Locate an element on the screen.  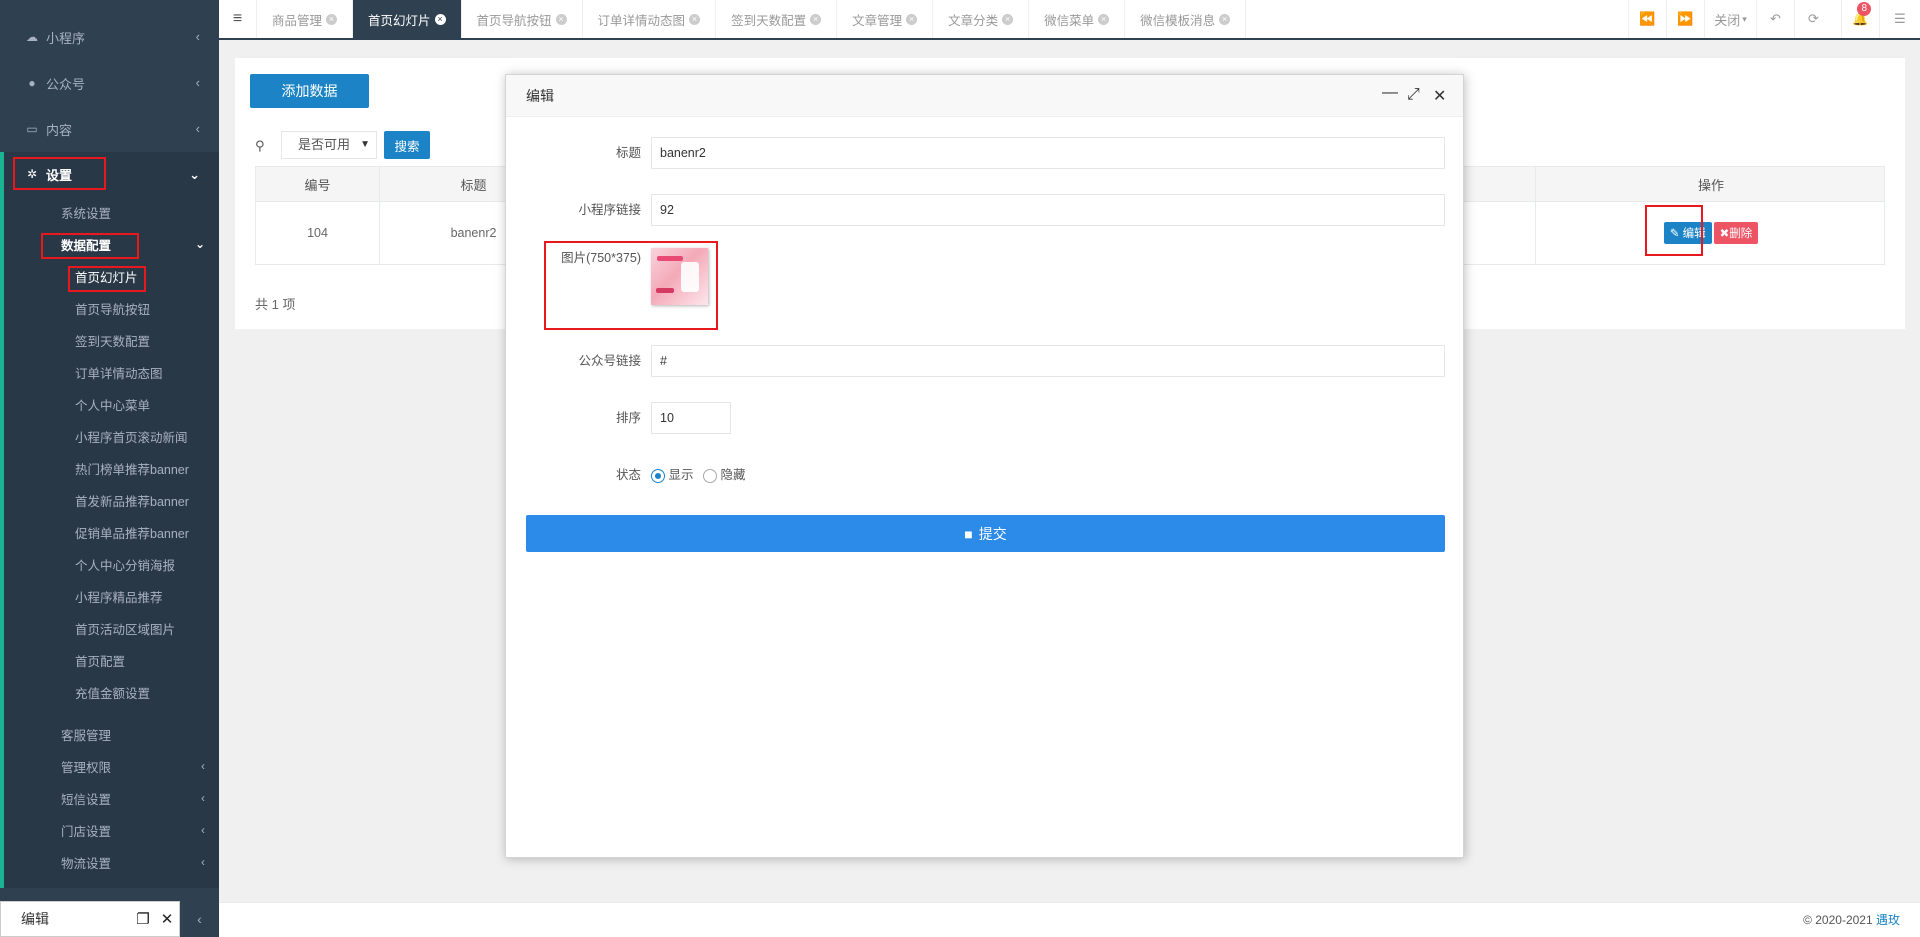
list-icon: ☰ is located at coordinates (1900, 18).